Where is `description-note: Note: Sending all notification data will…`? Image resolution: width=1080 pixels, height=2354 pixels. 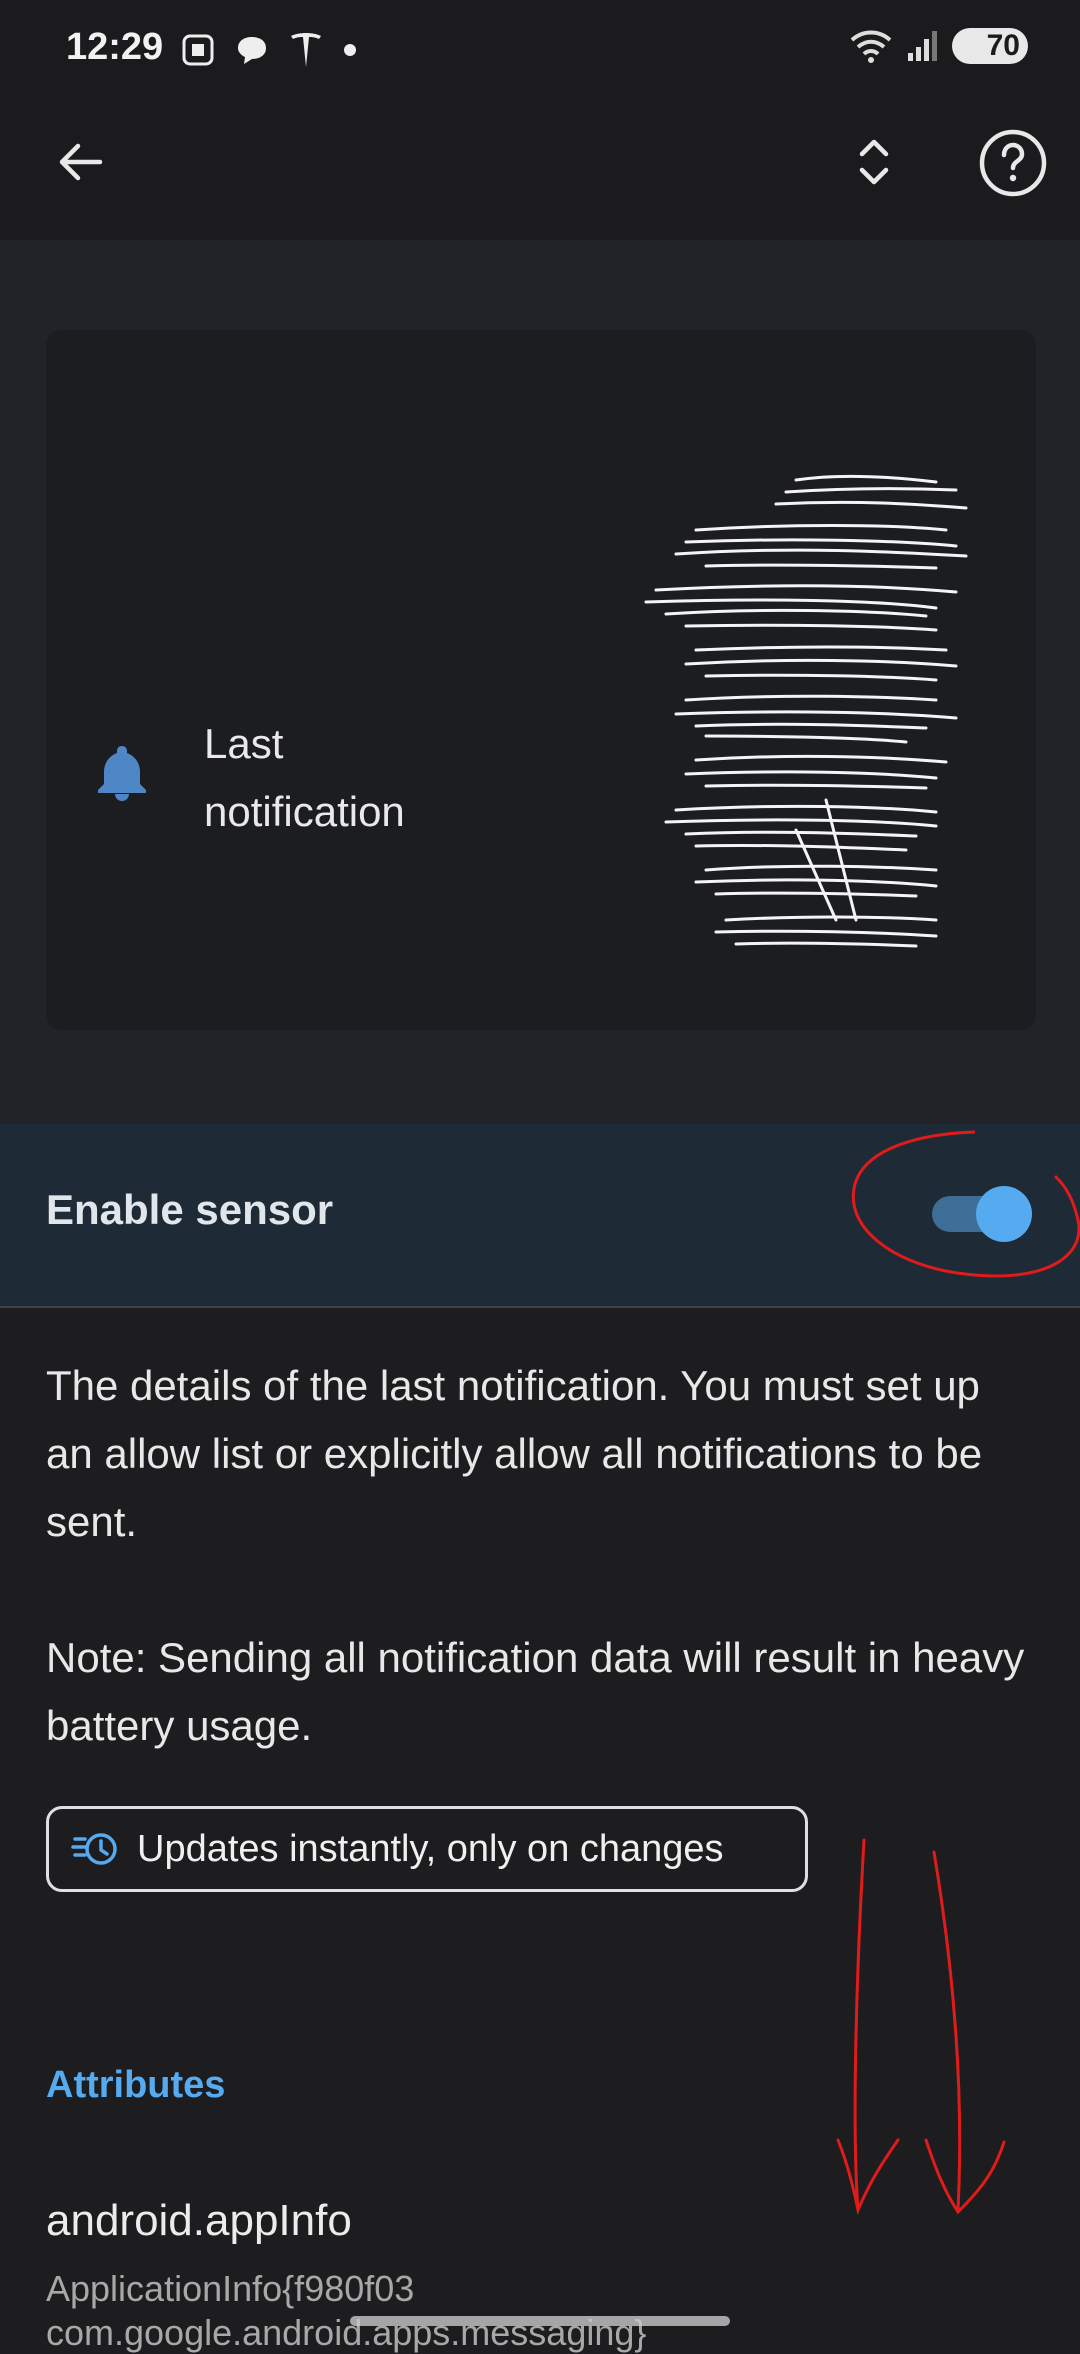
description-note: Note: Sending all notification data will… is located at coordinates (535, 1691).